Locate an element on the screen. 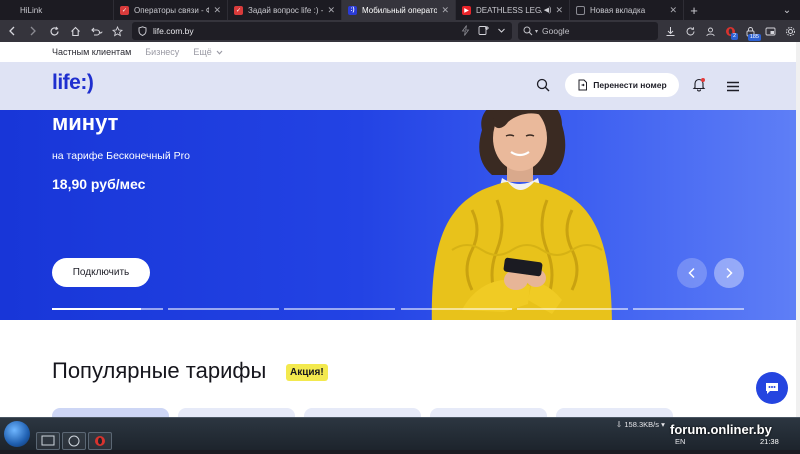 The image size is (800, 454). undo-button is located at coordinates (96, 31).